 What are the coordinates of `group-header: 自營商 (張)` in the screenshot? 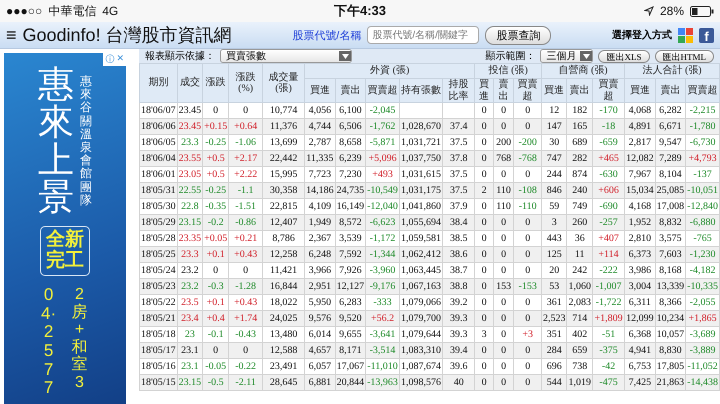 It's located at (583, 71).